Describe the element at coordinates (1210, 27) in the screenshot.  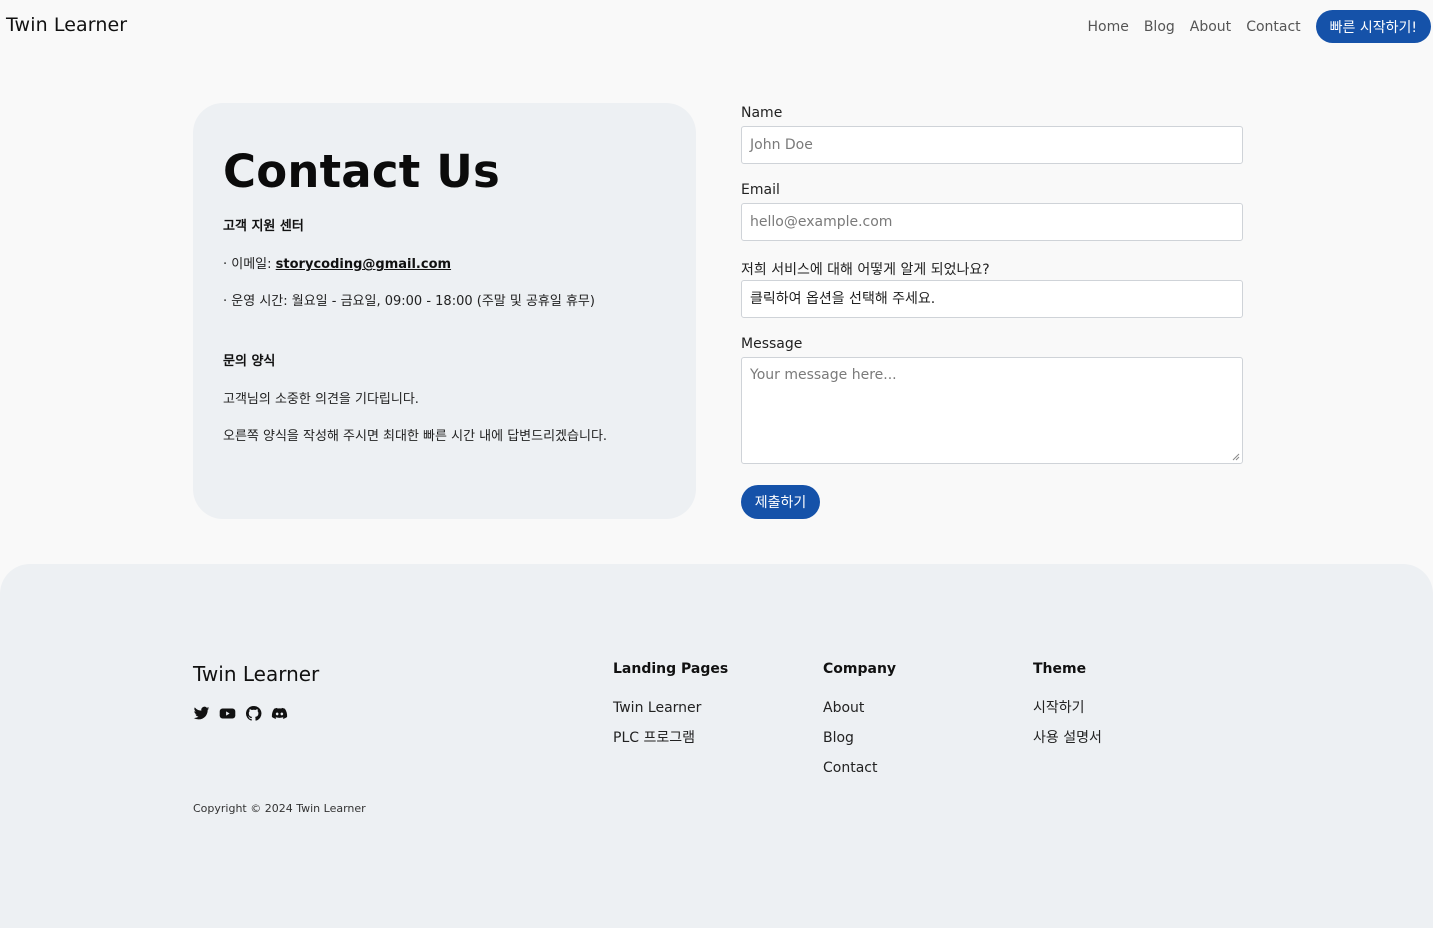
I see `nav-about: About` at that location.